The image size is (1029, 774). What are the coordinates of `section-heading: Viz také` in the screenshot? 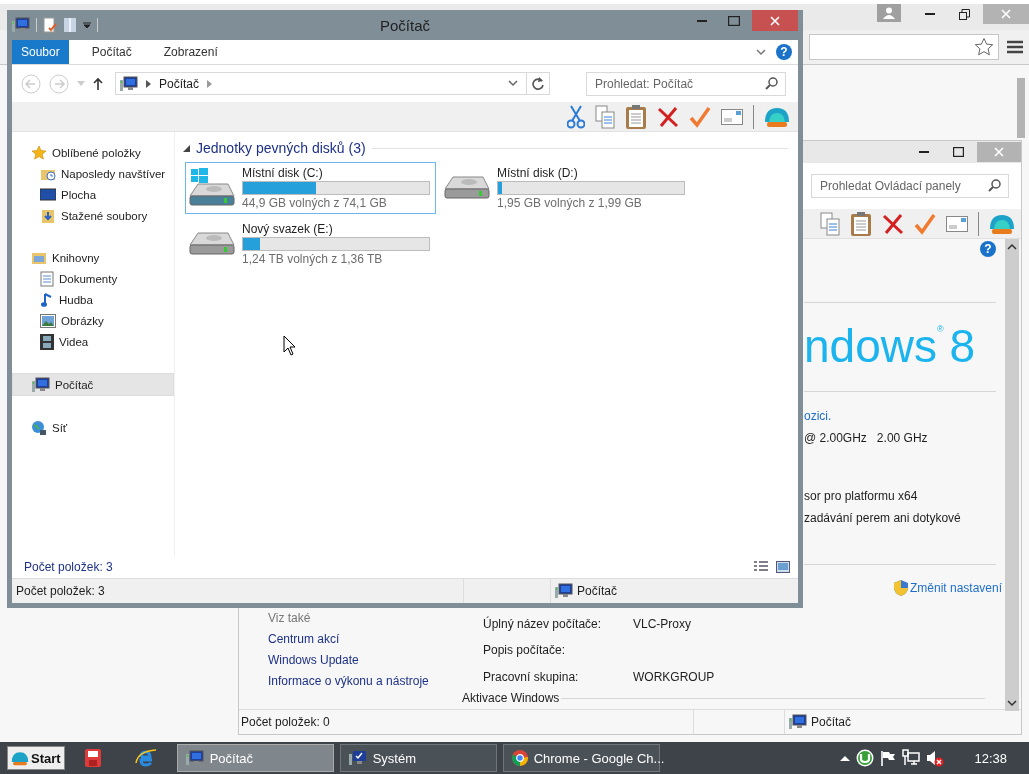 It's located at (290, 618).